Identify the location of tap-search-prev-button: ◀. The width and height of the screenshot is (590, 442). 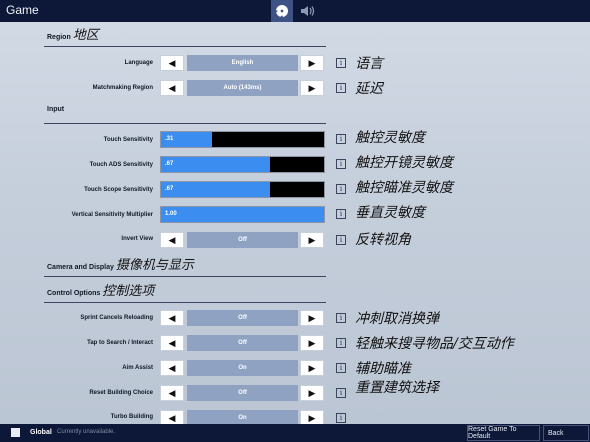
(172, 343).